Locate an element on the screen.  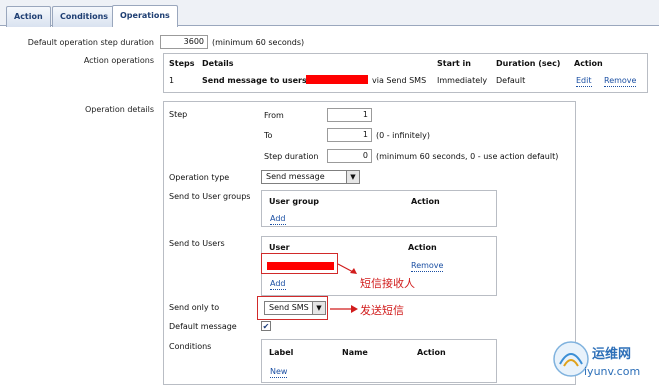
step-duration-input: 0 is located at coordinates (349, 156).